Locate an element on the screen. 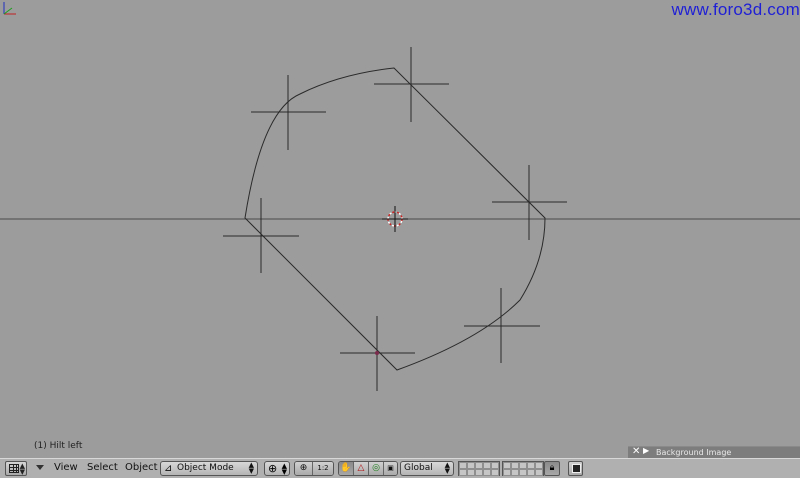  lock-icon: 🔒︎ is located at coordinates (552, 468).